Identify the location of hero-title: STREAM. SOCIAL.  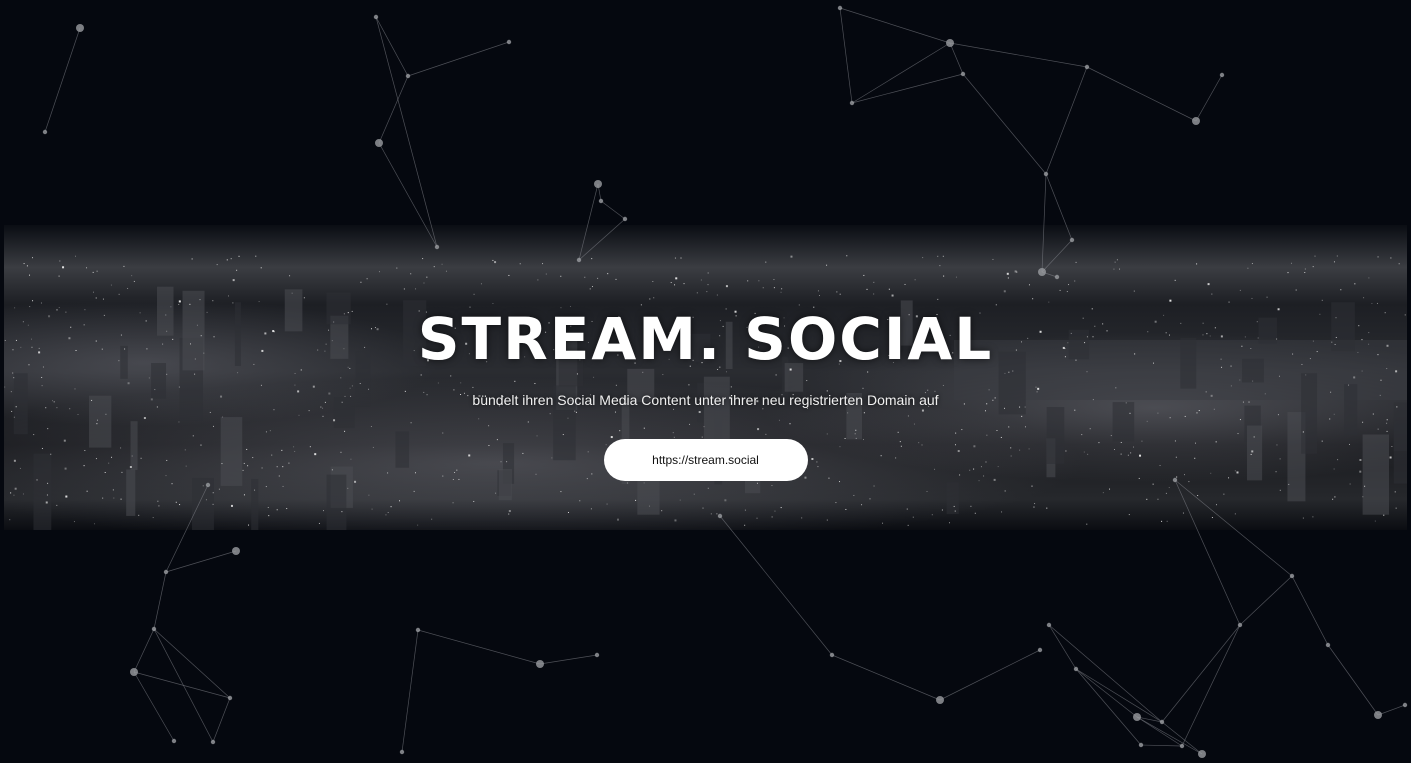
(705, 339).